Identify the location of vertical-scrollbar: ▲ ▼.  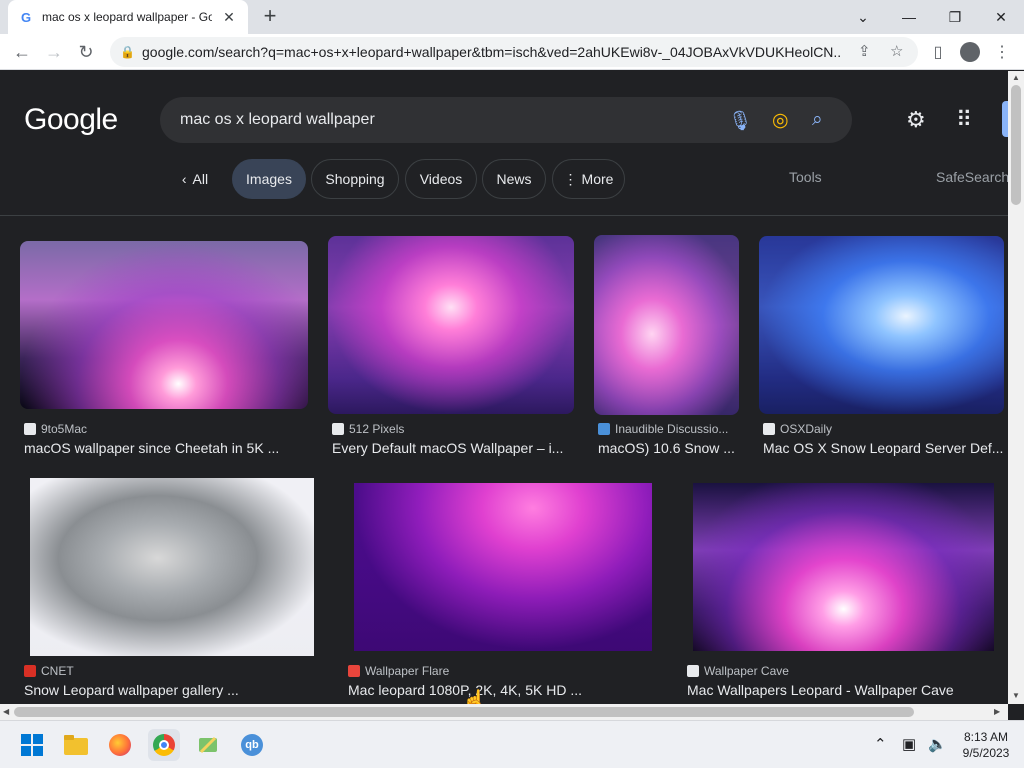
(1016, 387).